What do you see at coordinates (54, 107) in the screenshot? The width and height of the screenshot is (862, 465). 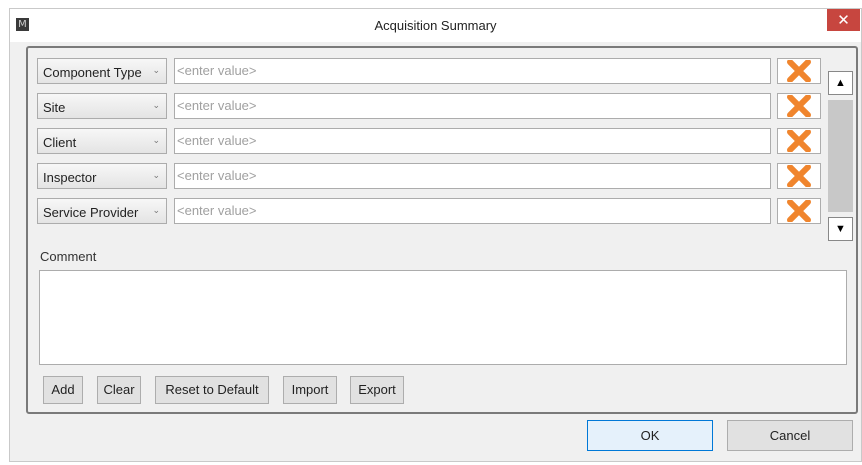 I see `field-type-label: Site` at bounding box center [54, 107].